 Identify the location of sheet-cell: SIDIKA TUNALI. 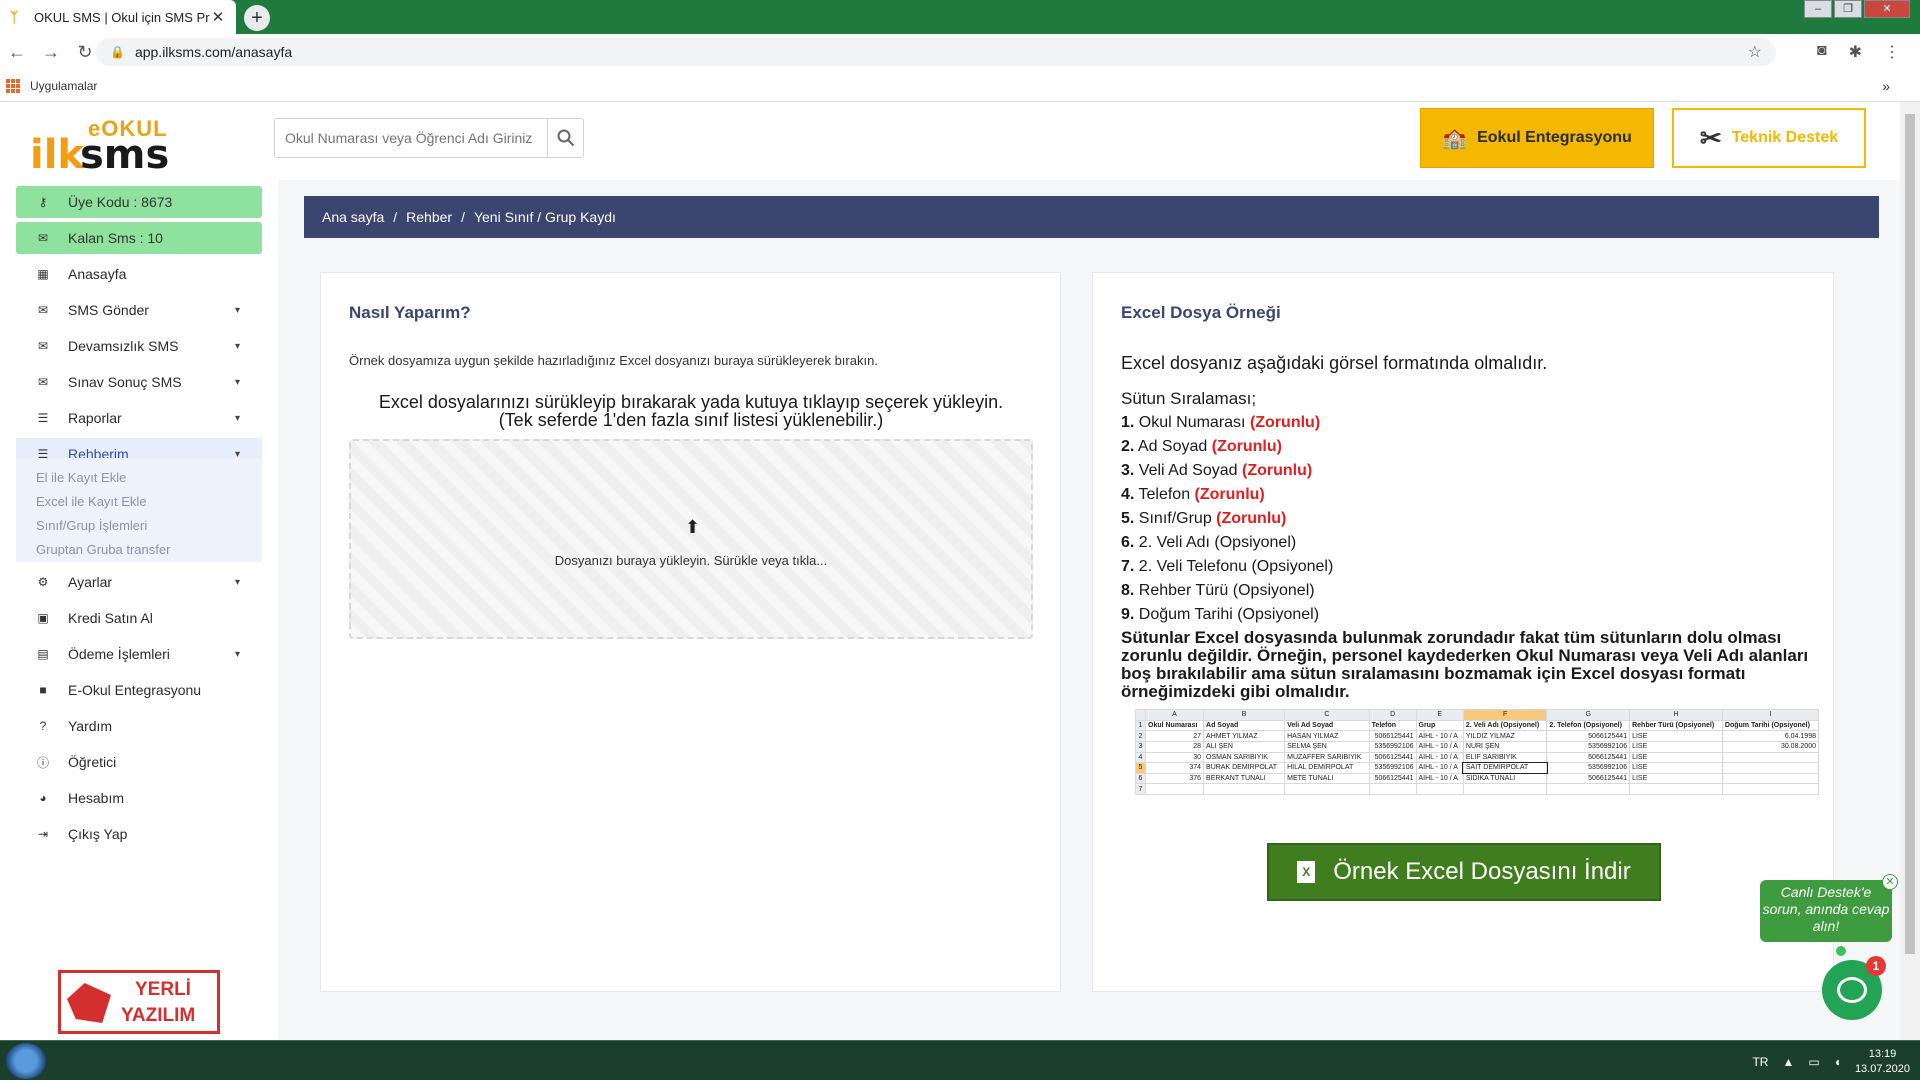
(1505, 778).